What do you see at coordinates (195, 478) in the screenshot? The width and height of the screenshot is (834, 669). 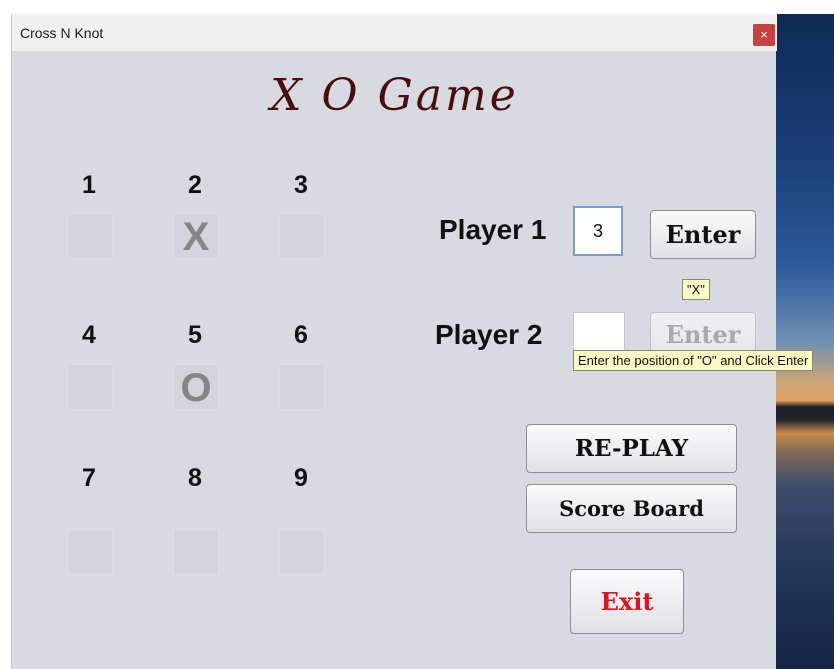 I see `cell-number-8: 8` at bounding box center [195, 478].